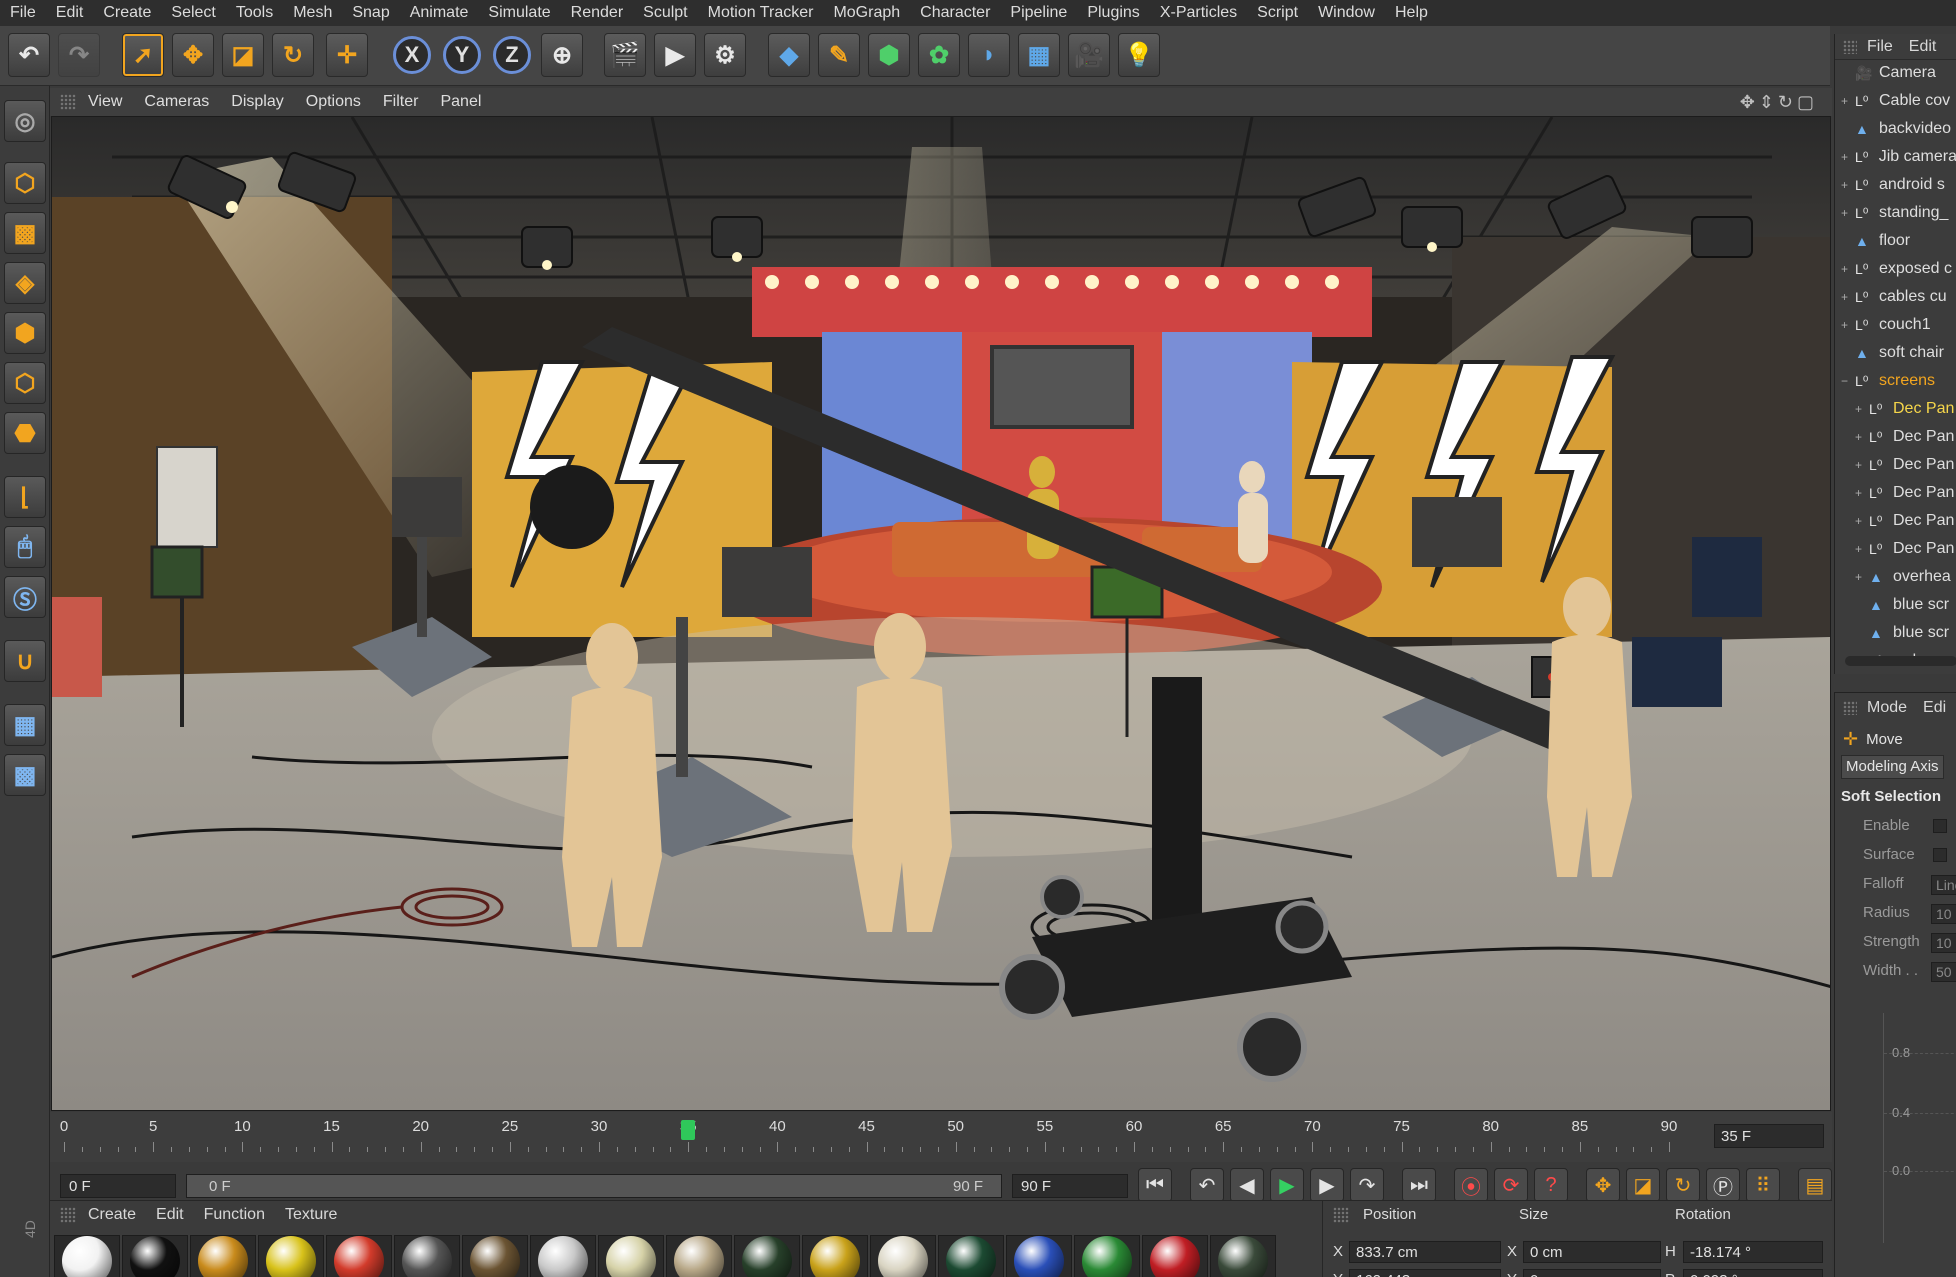  Describe the element at coordinates (293, 55) in the screenshot. I see `rotate-icon: ↻` at that location.